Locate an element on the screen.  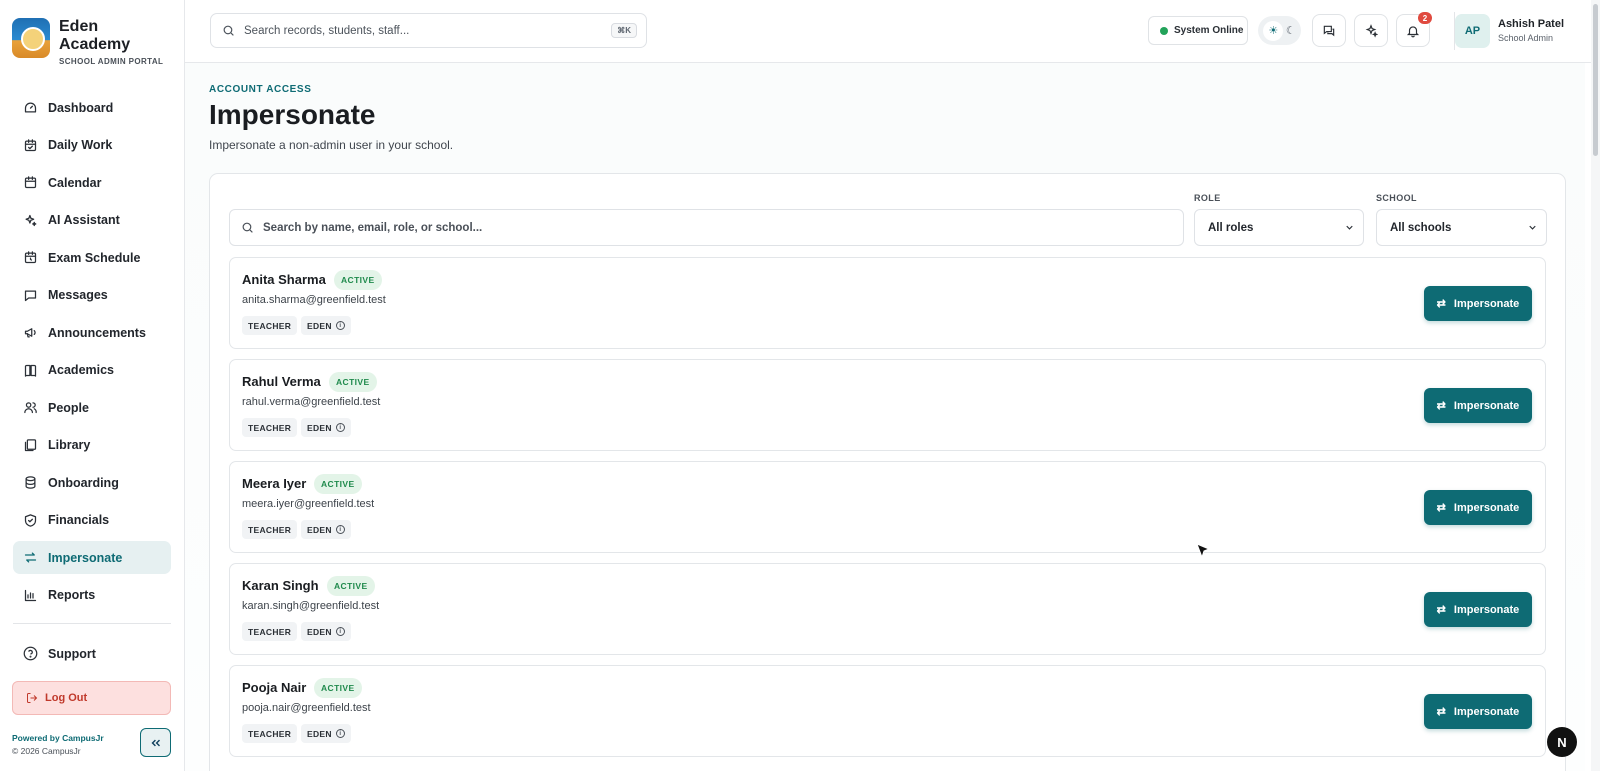
user-name: Karan Singh is located at coordinates (280, 585).